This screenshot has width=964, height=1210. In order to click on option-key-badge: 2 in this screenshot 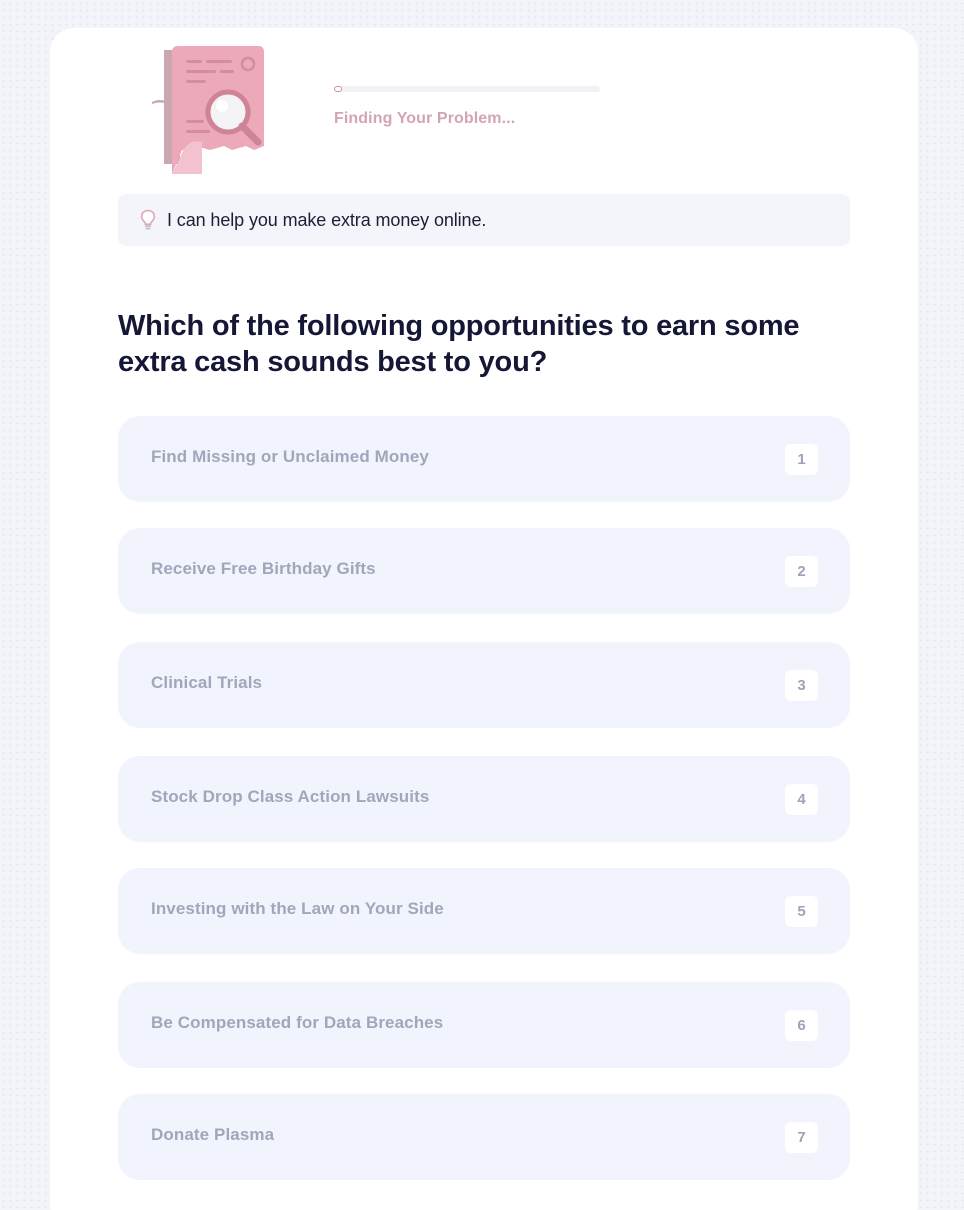, I will do `click(801, 571)`.